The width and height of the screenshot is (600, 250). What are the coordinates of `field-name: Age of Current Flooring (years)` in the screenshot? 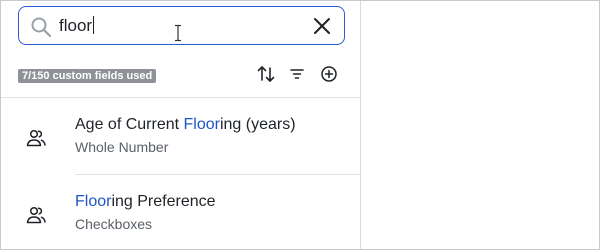 It's located at (185, 124).